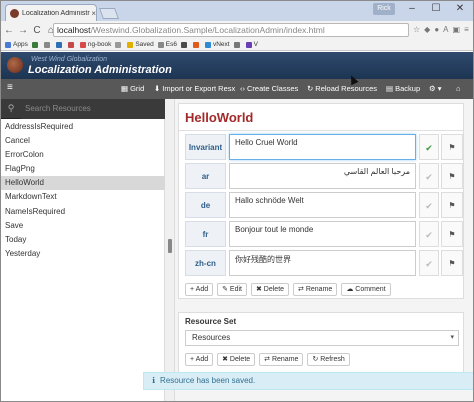 The height and width of the screenshot is (402, 474). What do you see at coordinates (322, 234) in the screenshot?
I see `translation-textarea: Bonjour tout le monde` at bounding box center [322, 234].